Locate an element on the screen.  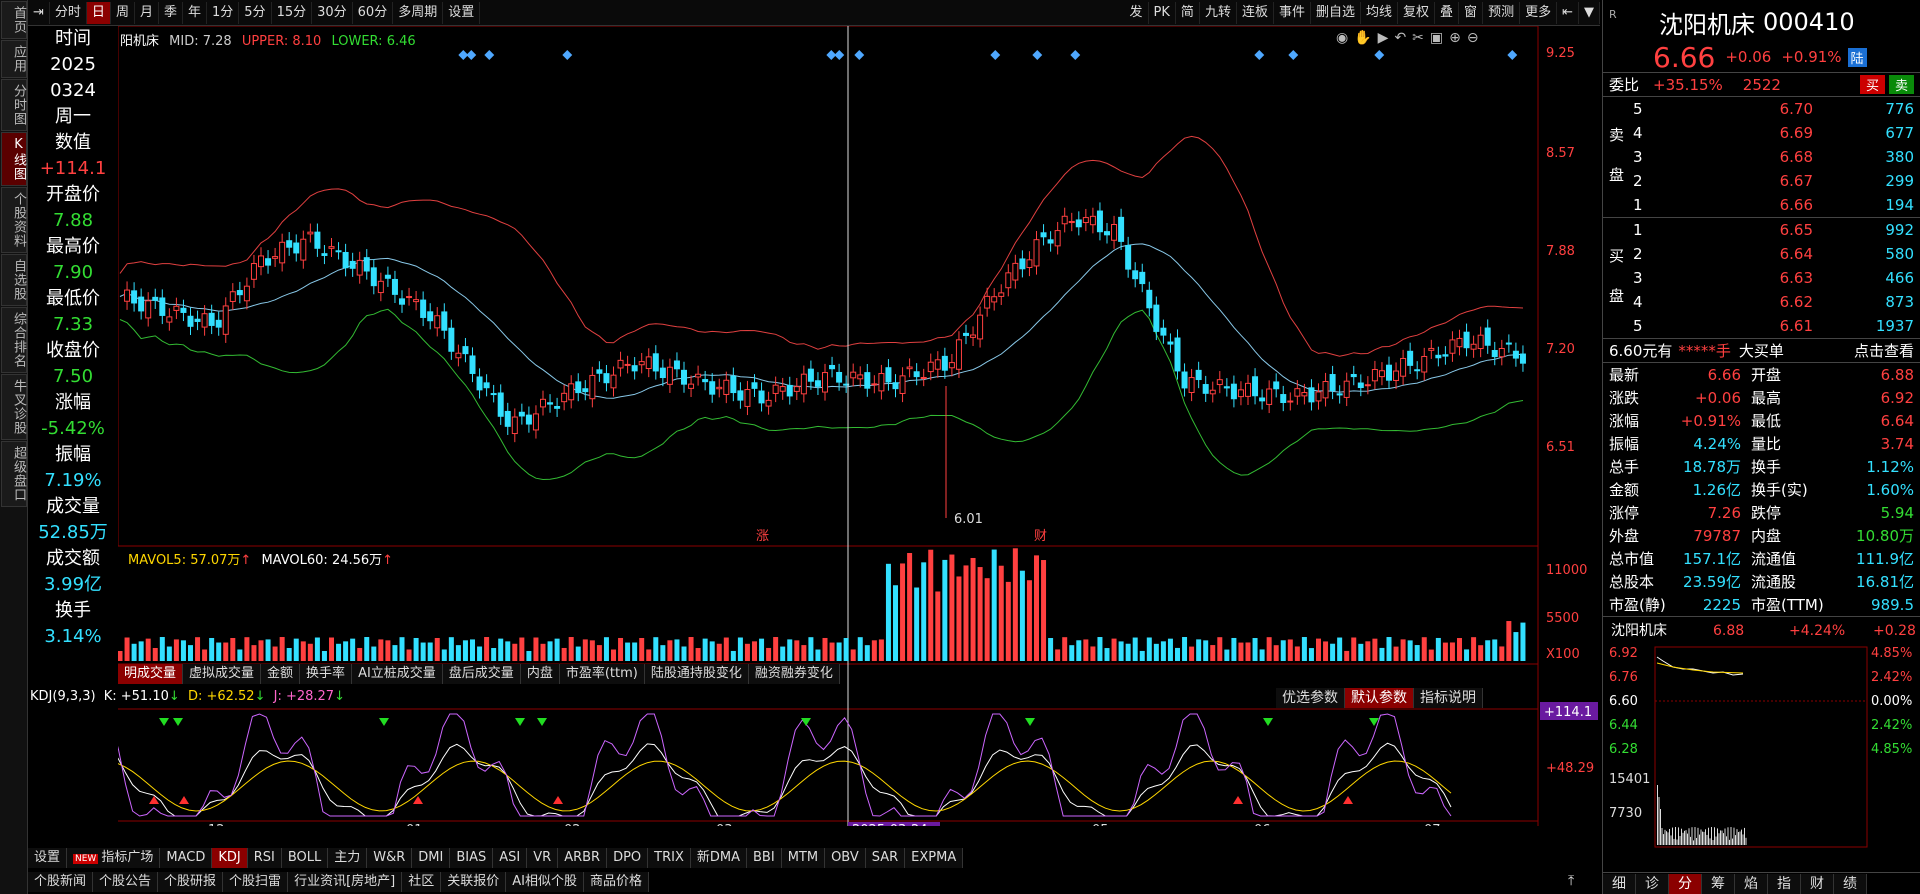
left-tab-0: 首页 is located at coordinates (14, 20).